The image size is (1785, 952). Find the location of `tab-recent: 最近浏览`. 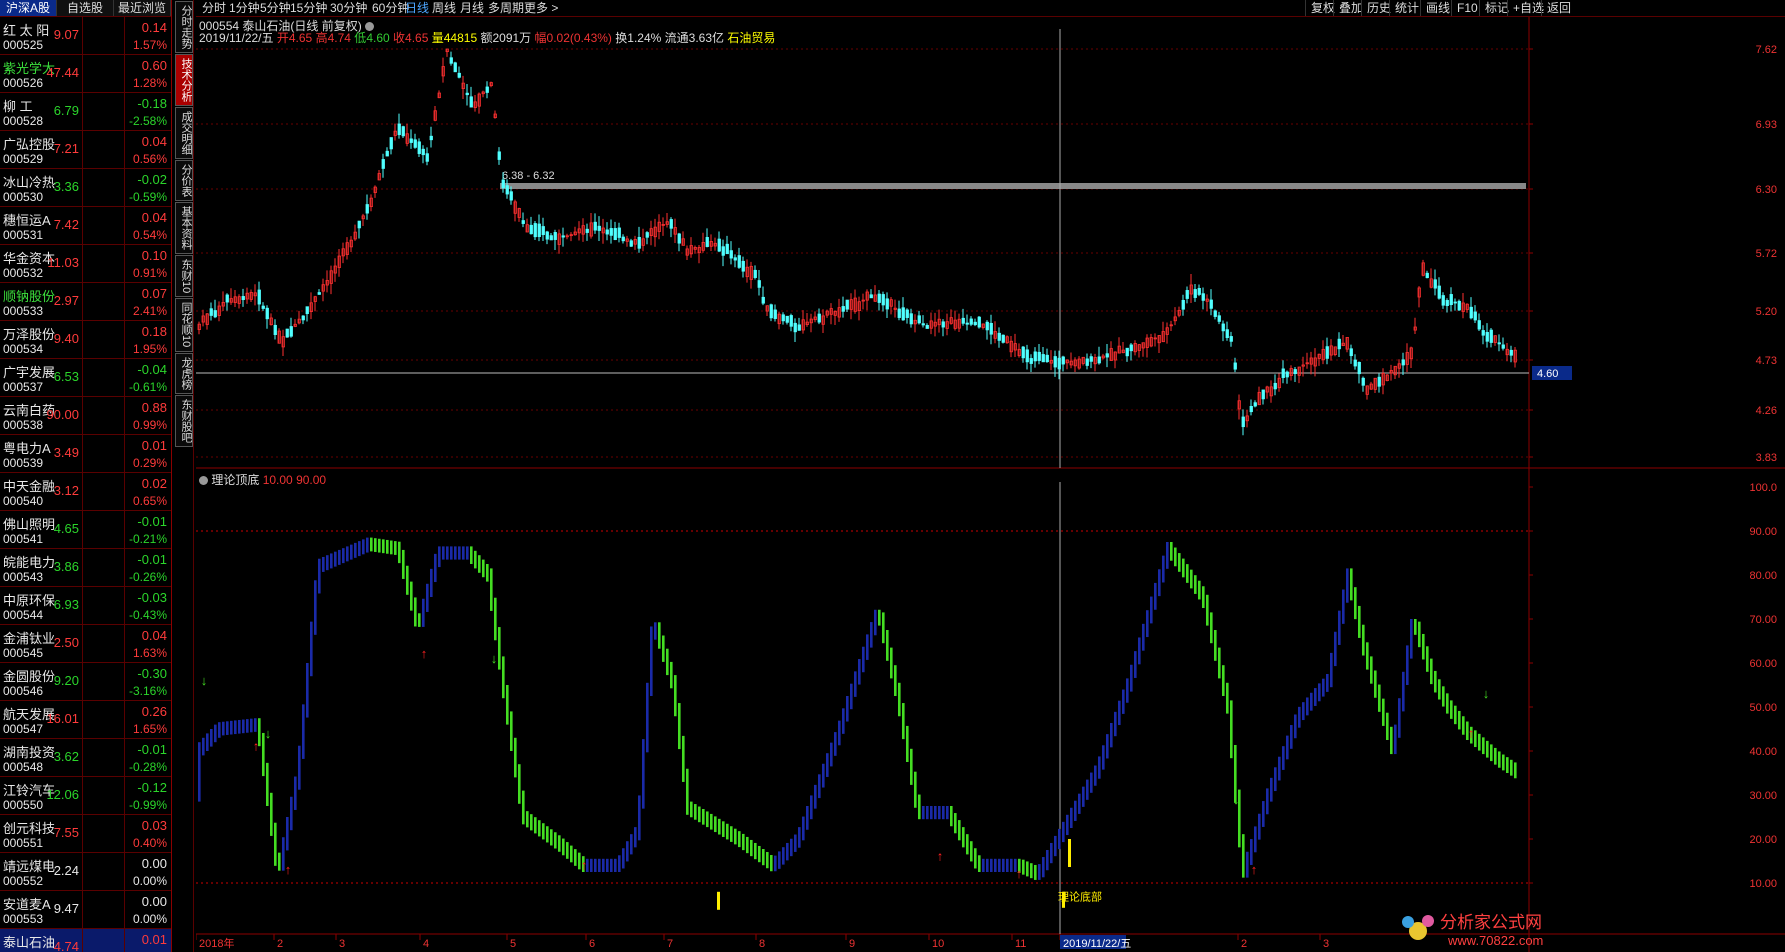

tab-recent: 最近浏览 is located at coordinates (142, 8).